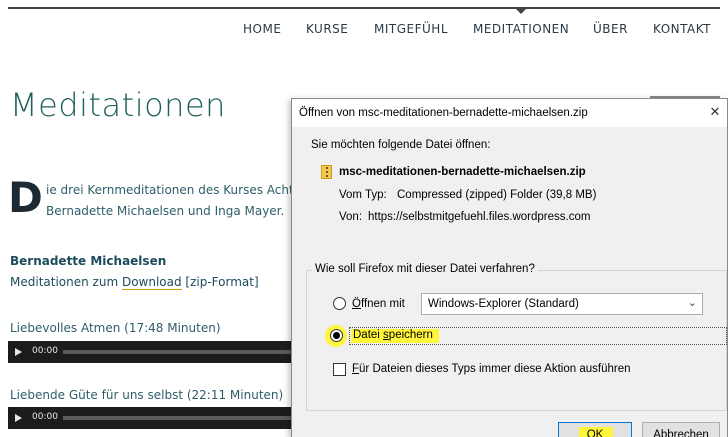  Describe the element at coordinates (682, 29) in the screenshot. I see `nav-kontakt: KONTAKT` at that location.